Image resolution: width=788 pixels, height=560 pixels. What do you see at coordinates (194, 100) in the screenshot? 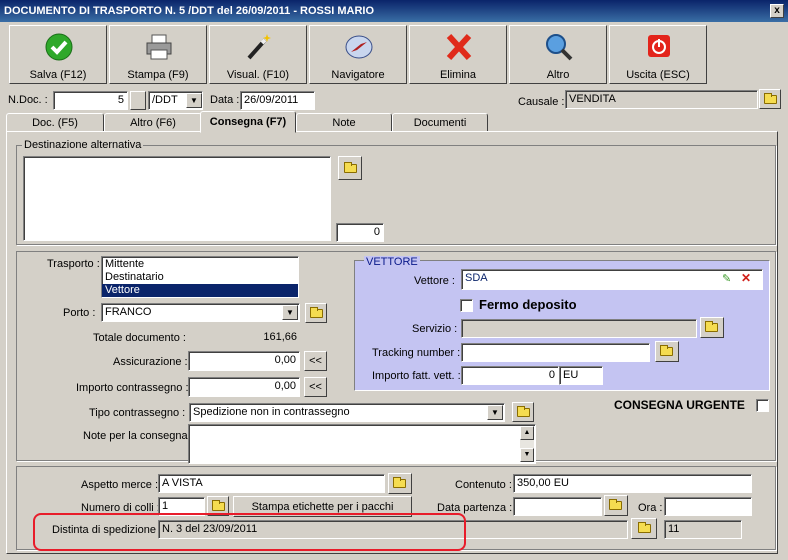
I see `series-dropdown-icon: ▼` at bounding box center [194, 100].